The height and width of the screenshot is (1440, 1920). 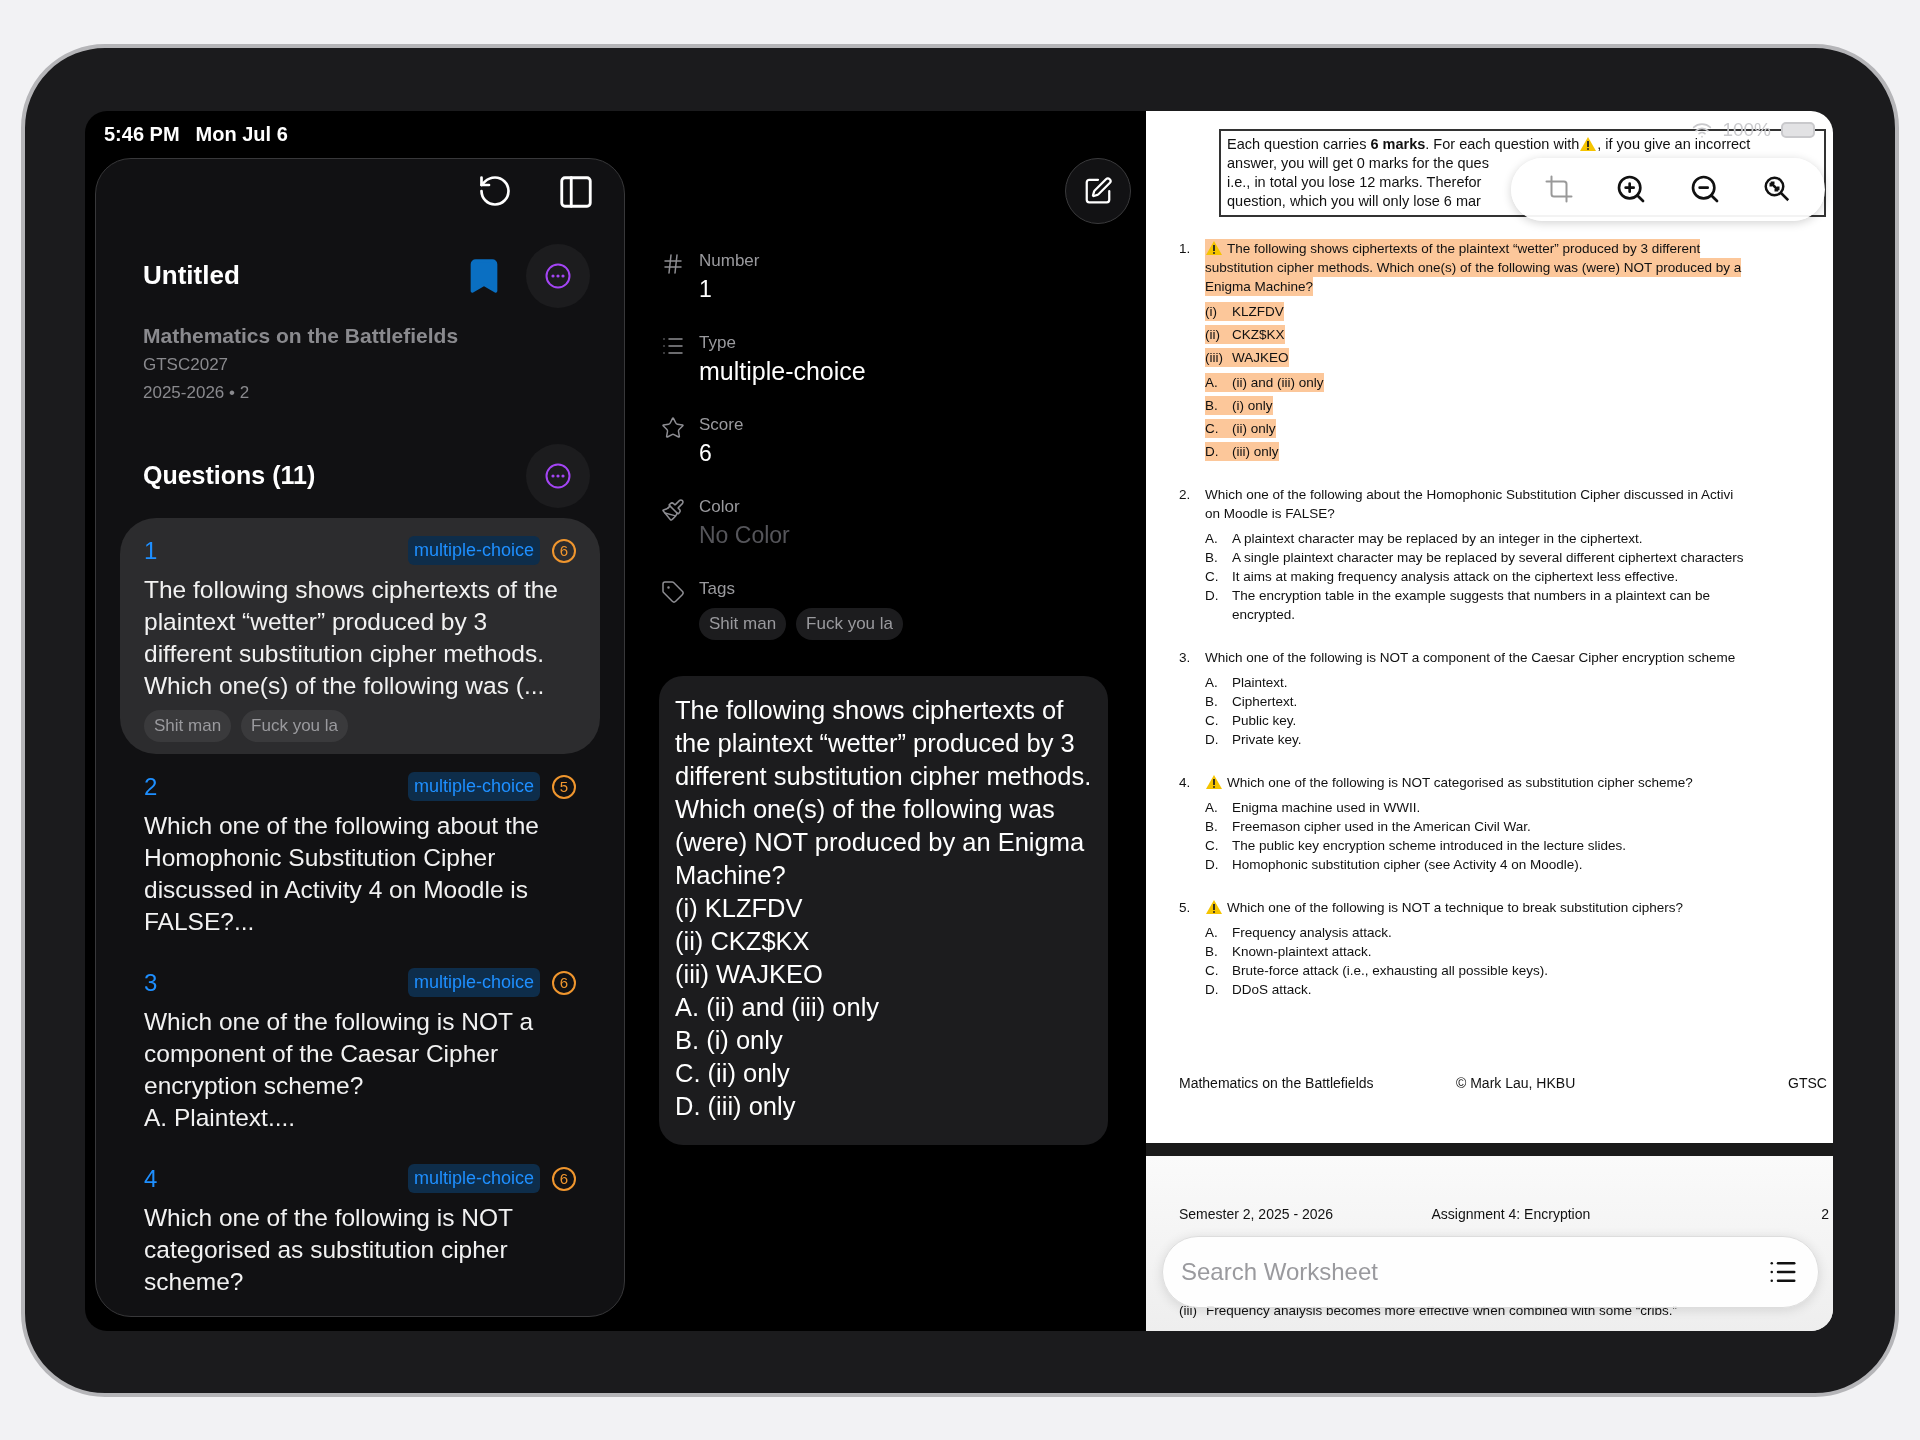 What do you see at coordinates (744, 535) in the screenshot?
I see `field-value: No Color` at bounding box center [744, 535].